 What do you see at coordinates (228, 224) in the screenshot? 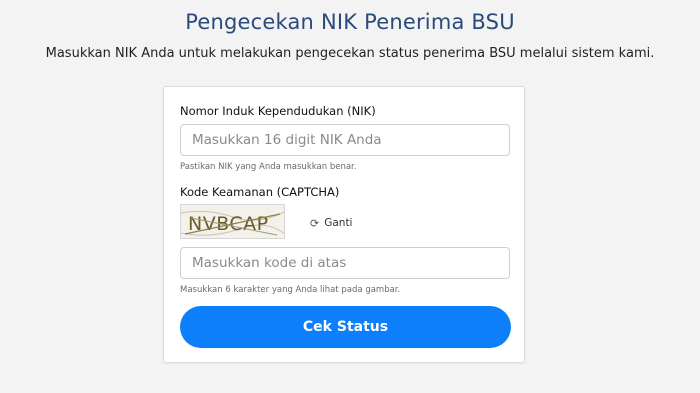
I see `captcha-text: NVBCAP` at bounding box center [228, 224].